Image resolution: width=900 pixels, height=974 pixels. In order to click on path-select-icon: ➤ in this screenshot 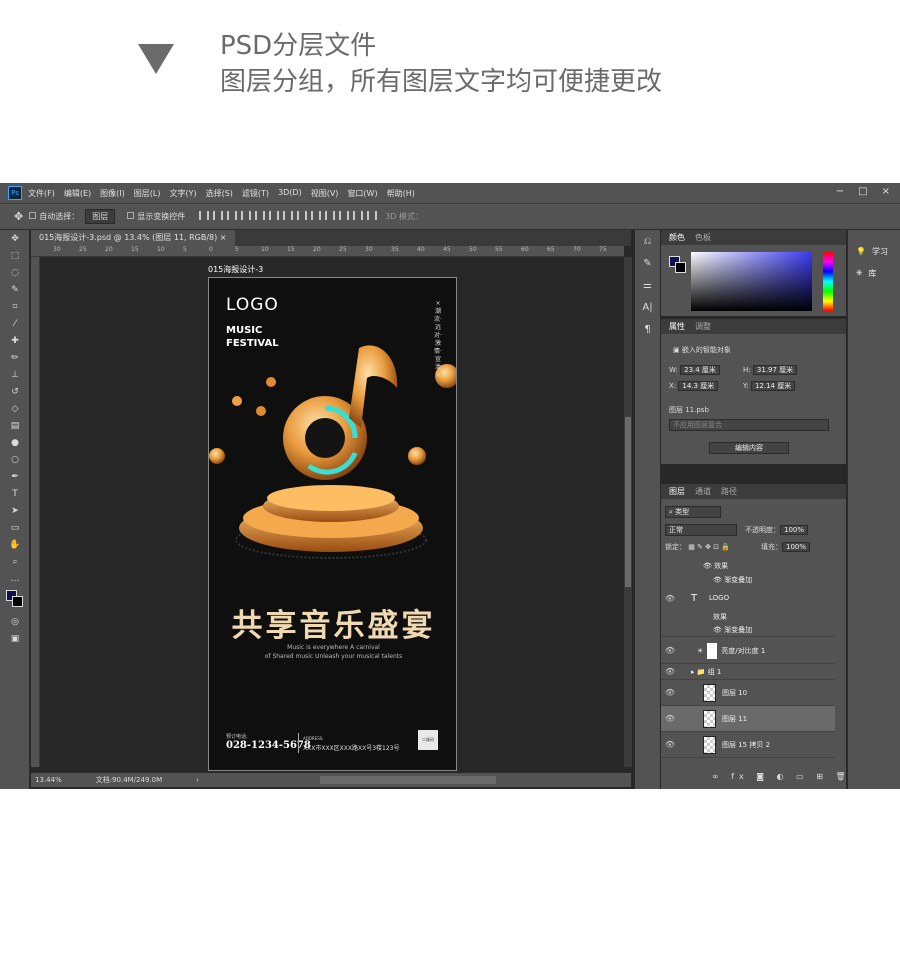, I will do `click(15, 510)`.